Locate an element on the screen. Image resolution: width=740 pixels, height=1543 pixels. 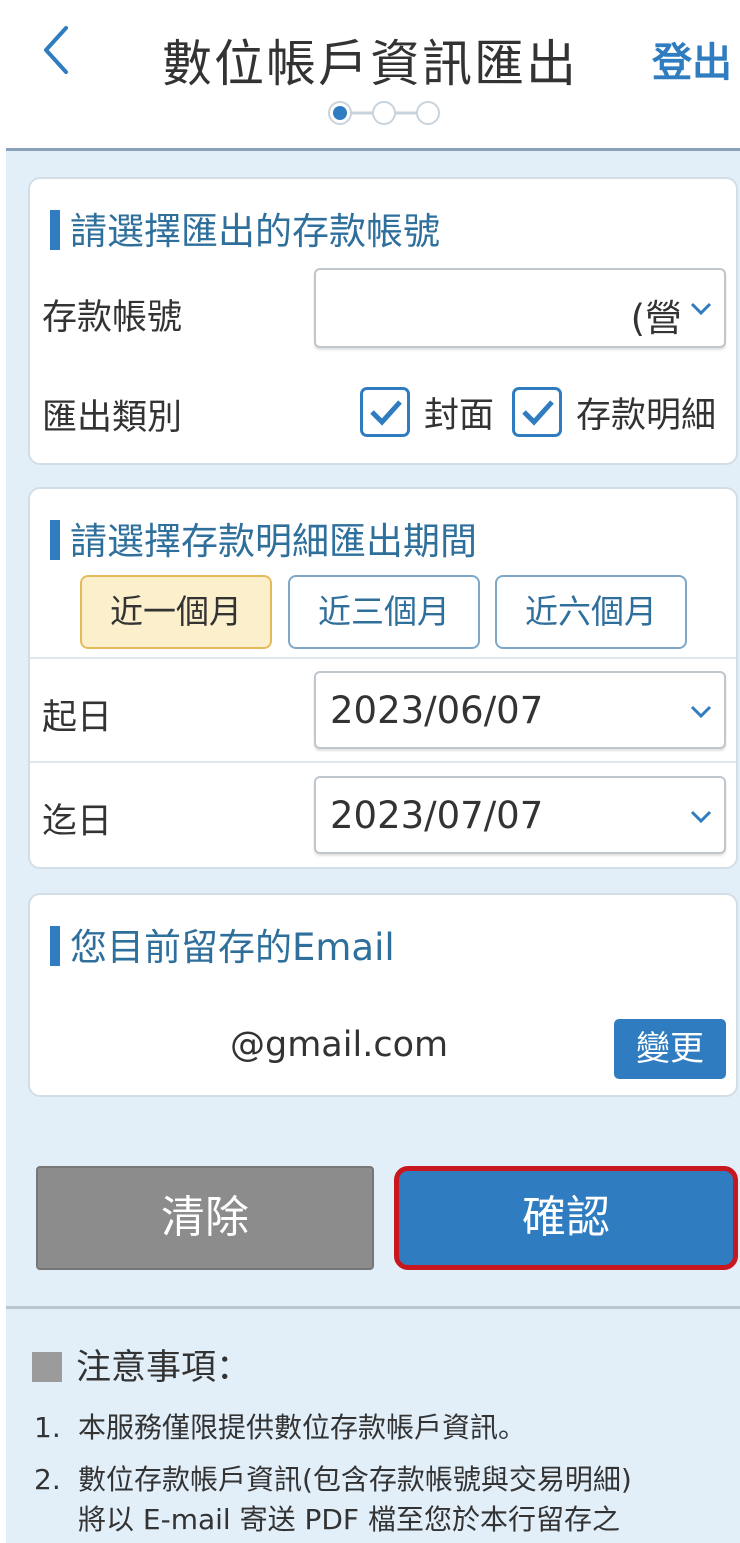
notes-title: 注意事項： is located at coordinates (141, 1364).